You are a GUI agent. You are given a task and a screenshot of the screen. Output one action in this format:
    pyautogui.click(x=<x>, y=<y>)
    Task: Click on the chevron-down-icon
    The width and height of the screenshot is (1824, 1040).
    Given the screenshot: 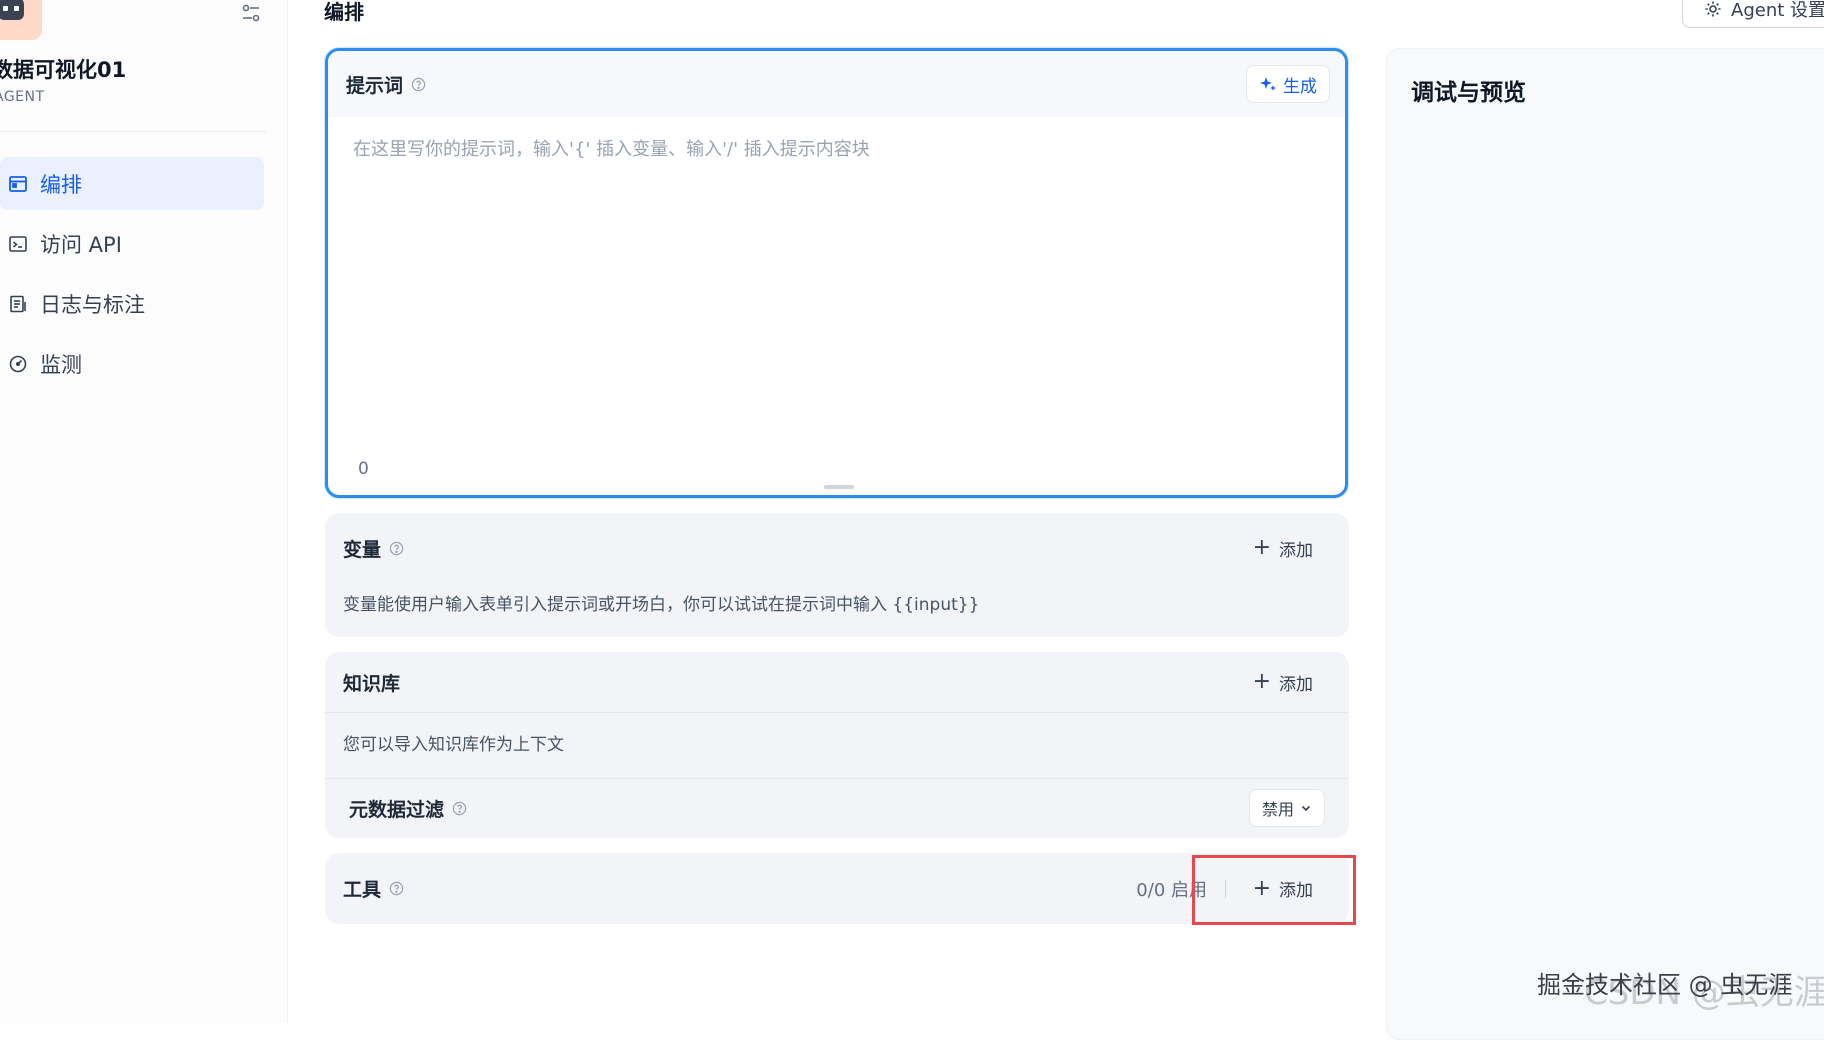 What is the action you would take?
    pyautogui.click(x=1306, y=808)
    